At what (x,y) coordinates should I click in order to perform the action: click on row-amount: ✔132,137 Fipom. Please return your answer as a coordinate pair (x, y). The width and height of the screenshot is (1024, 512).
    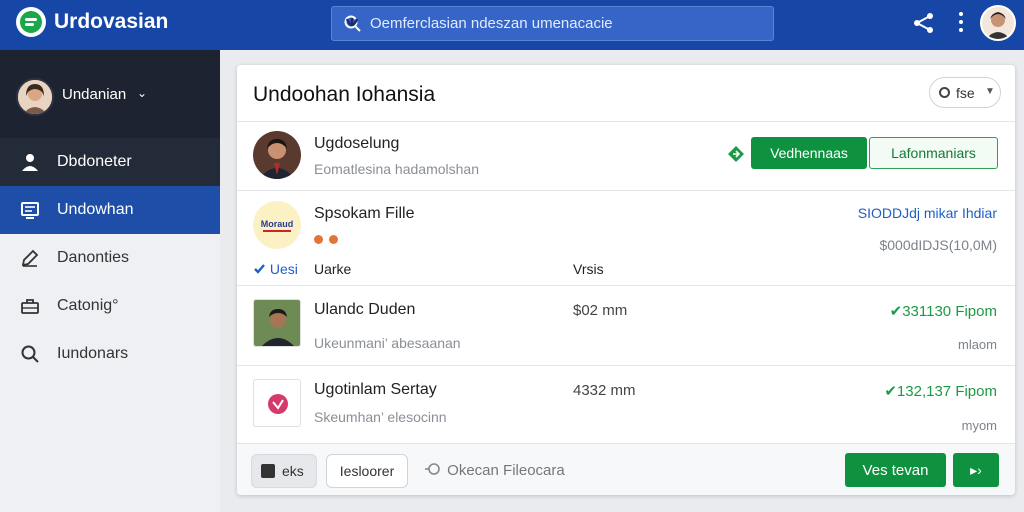
    Looking at the image, I should click on (940, 391).